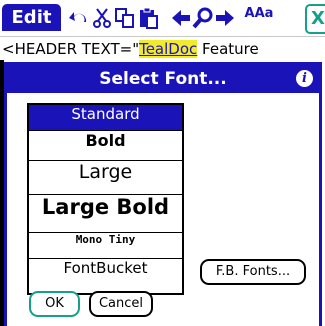  What do you see at coordinates (71, 49) in the screenshot?
I see `doc-text-prefix: <HEADER TEXT="` at bounding box center [71, 49].